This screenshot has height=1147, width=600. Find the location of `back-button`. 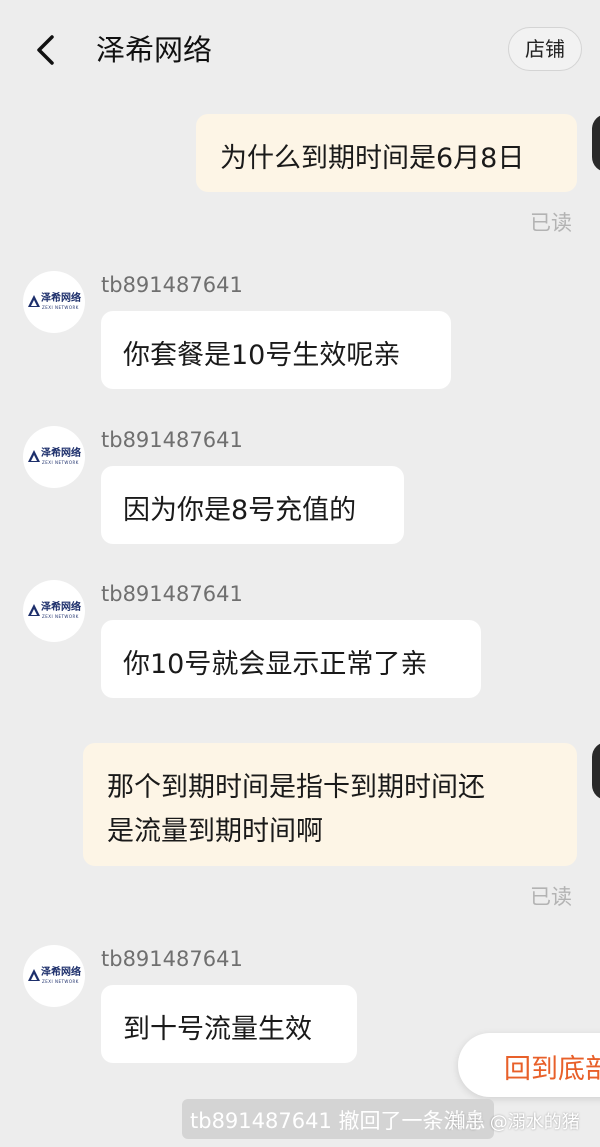

back-button is located at coordinates (46, 50).